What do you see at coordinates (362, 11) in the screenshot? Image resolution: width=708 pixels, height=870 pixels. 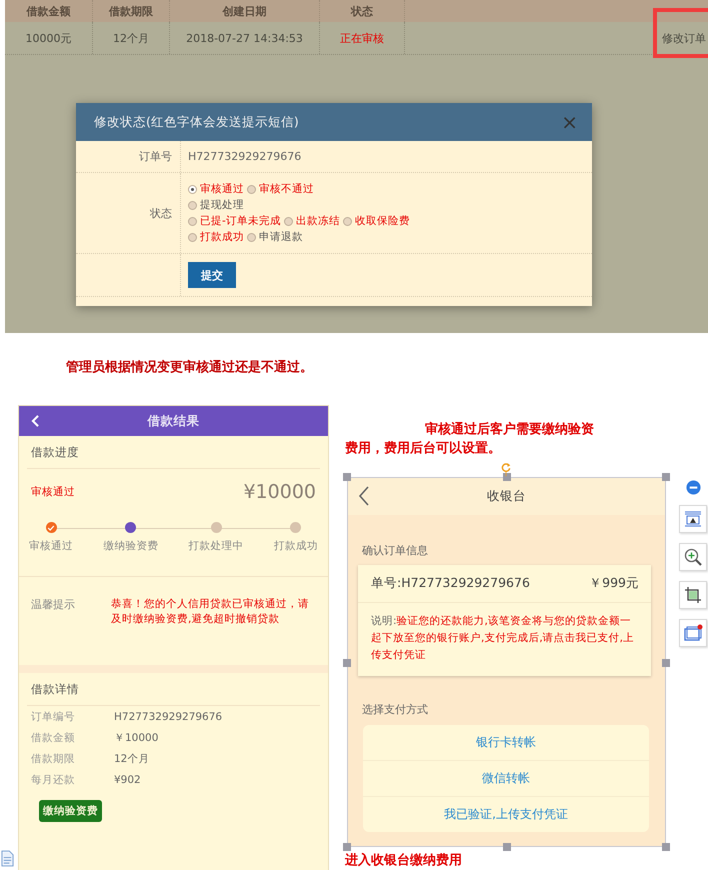 I see `column-header: 状态` at bounding box center [362, 11].